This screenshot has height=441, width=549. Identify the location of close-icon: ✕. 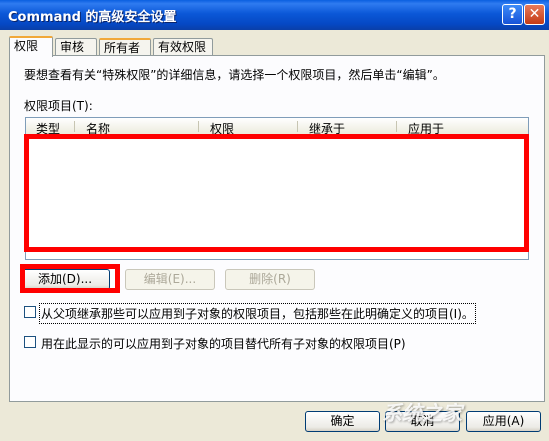
(534, 14).